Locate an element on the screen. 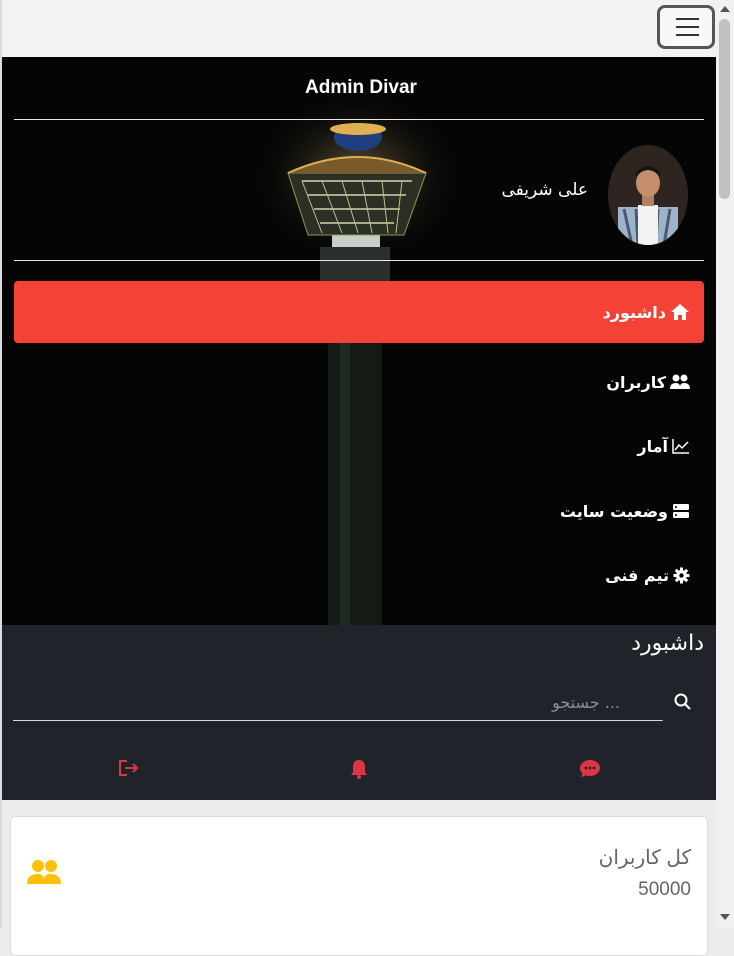 The image size is (734, 956). sidebar-item-dashboard: داشبورد is located at coordinates (359, 312).